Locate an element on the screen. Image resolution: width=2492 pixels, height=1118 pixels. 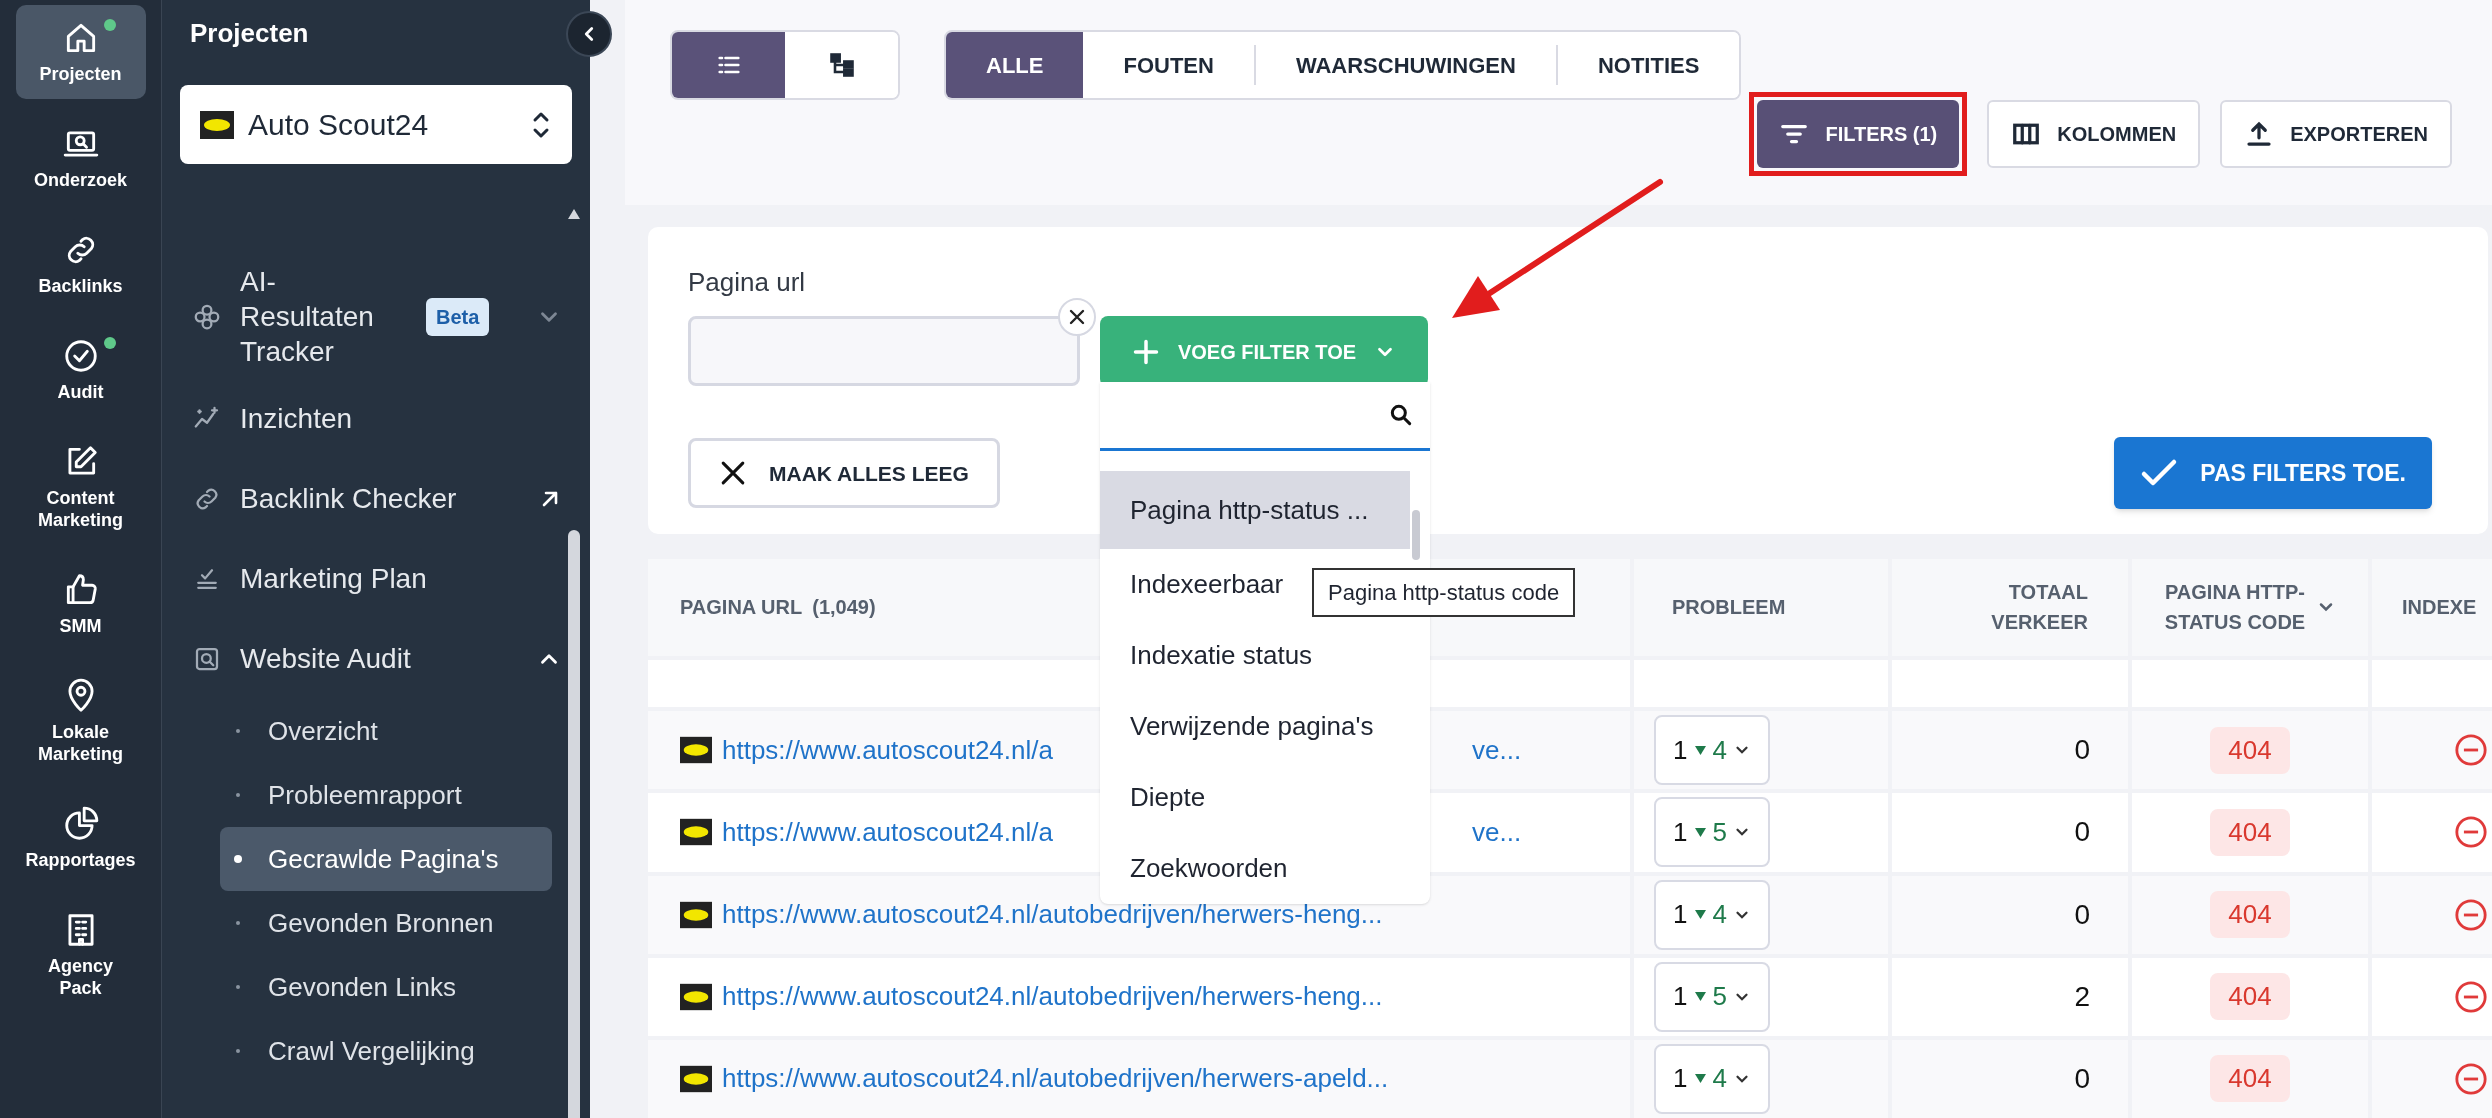
field-label: Pagina url is located at coordinates (747, 283).